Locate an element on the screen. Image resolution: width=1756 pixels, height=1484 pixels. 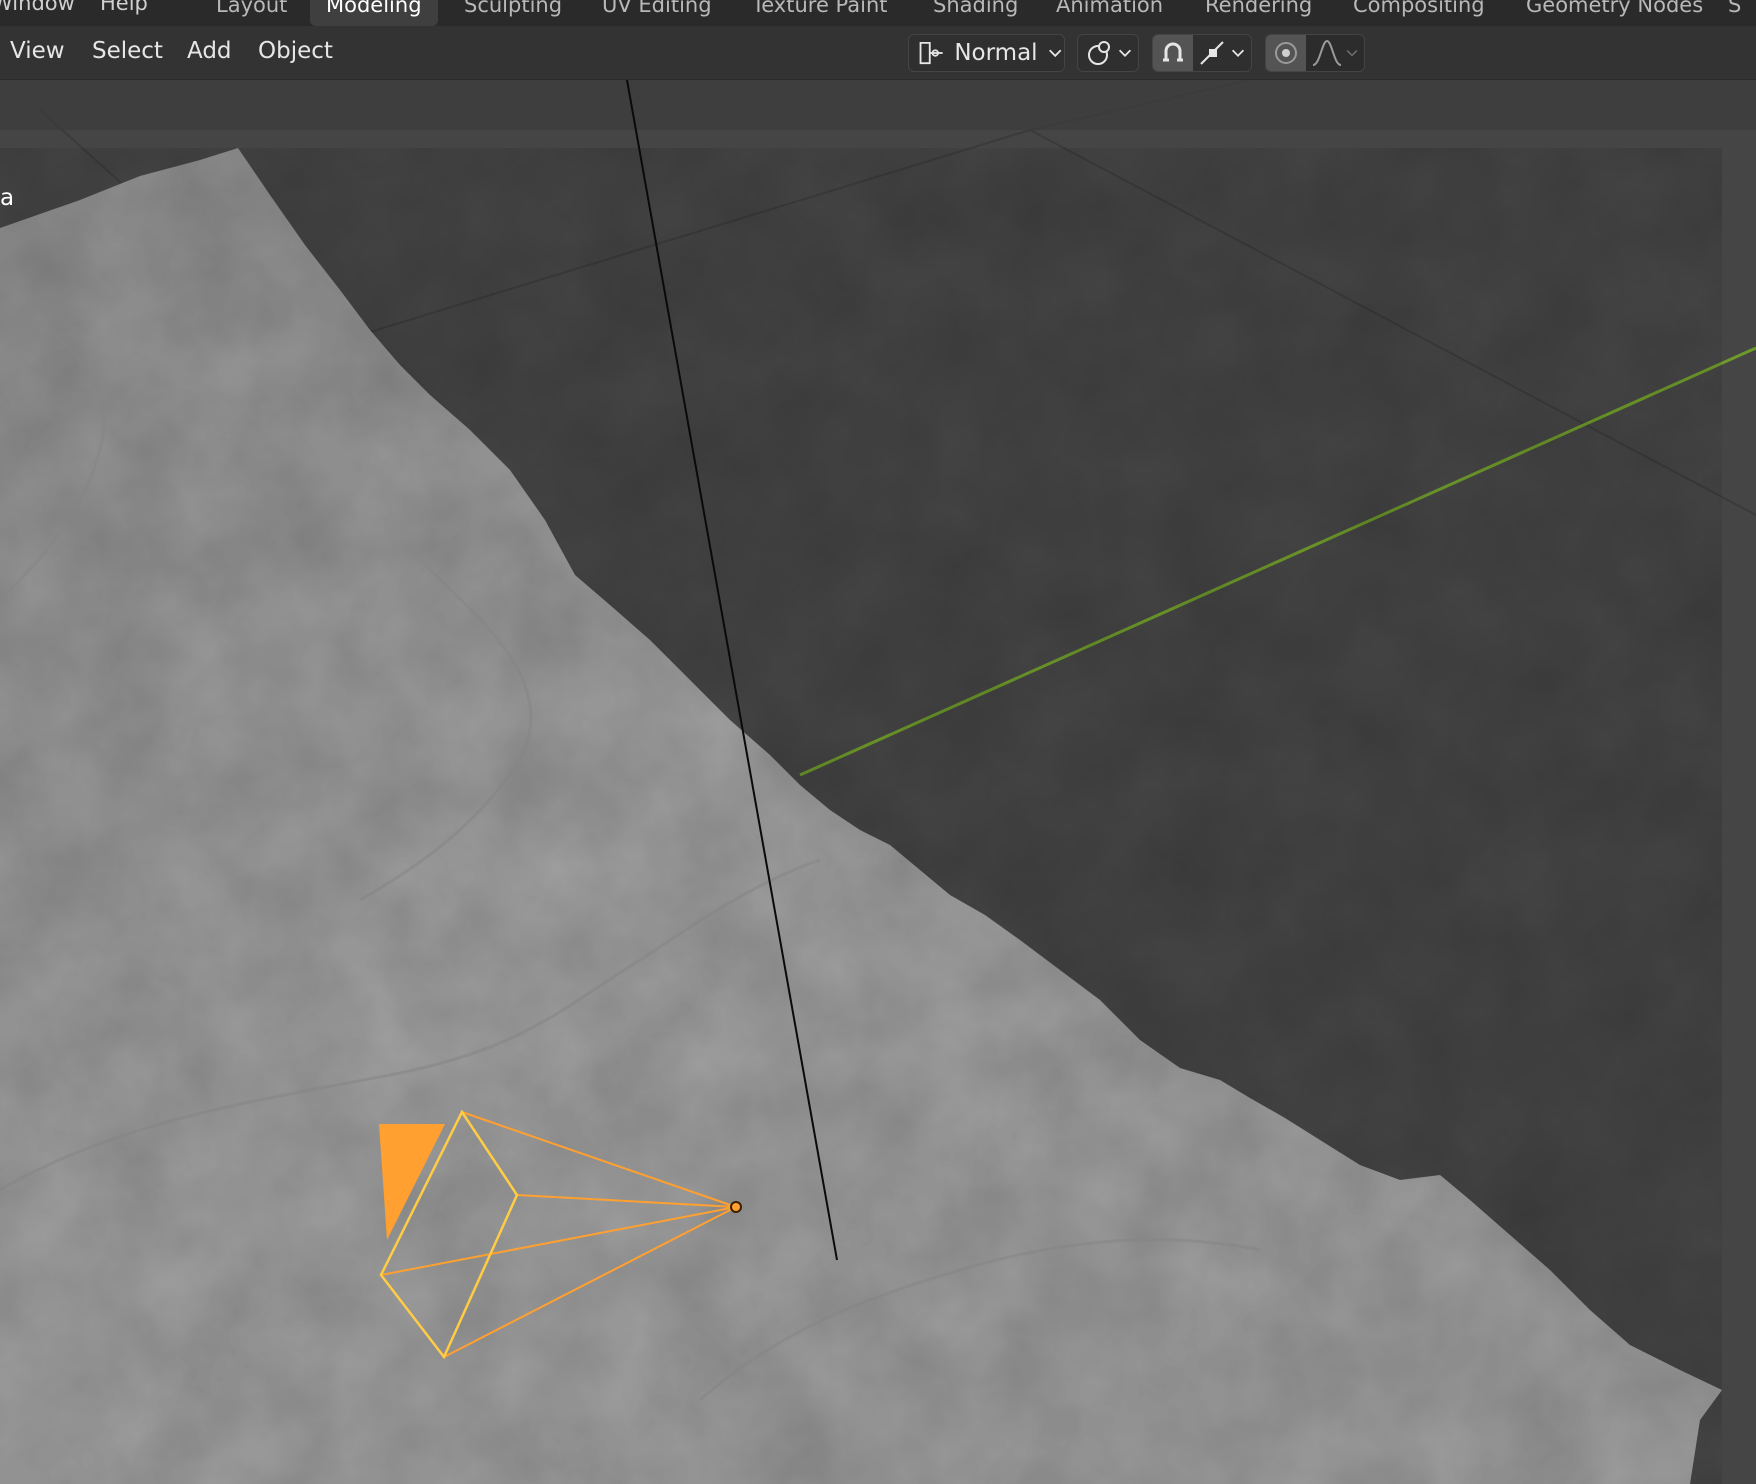
camera-origin is located at coordinates (736, 1207).